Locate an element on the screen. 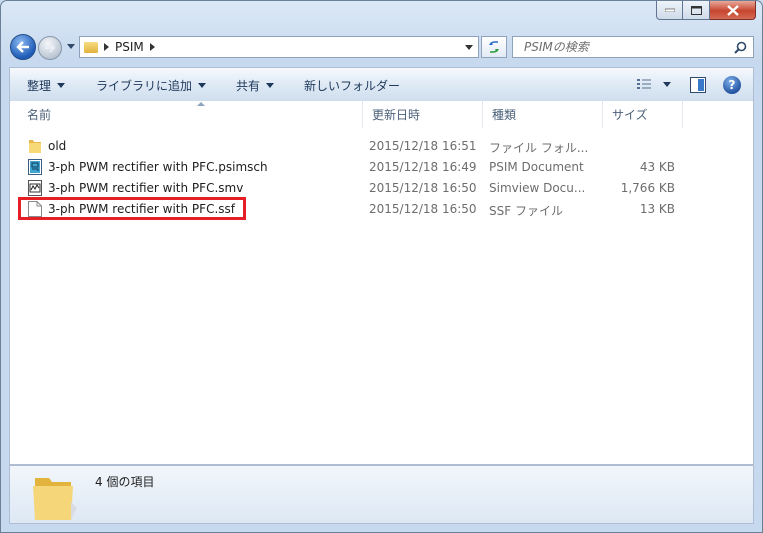  psim-document-icon is located at coordinates (35, 167).